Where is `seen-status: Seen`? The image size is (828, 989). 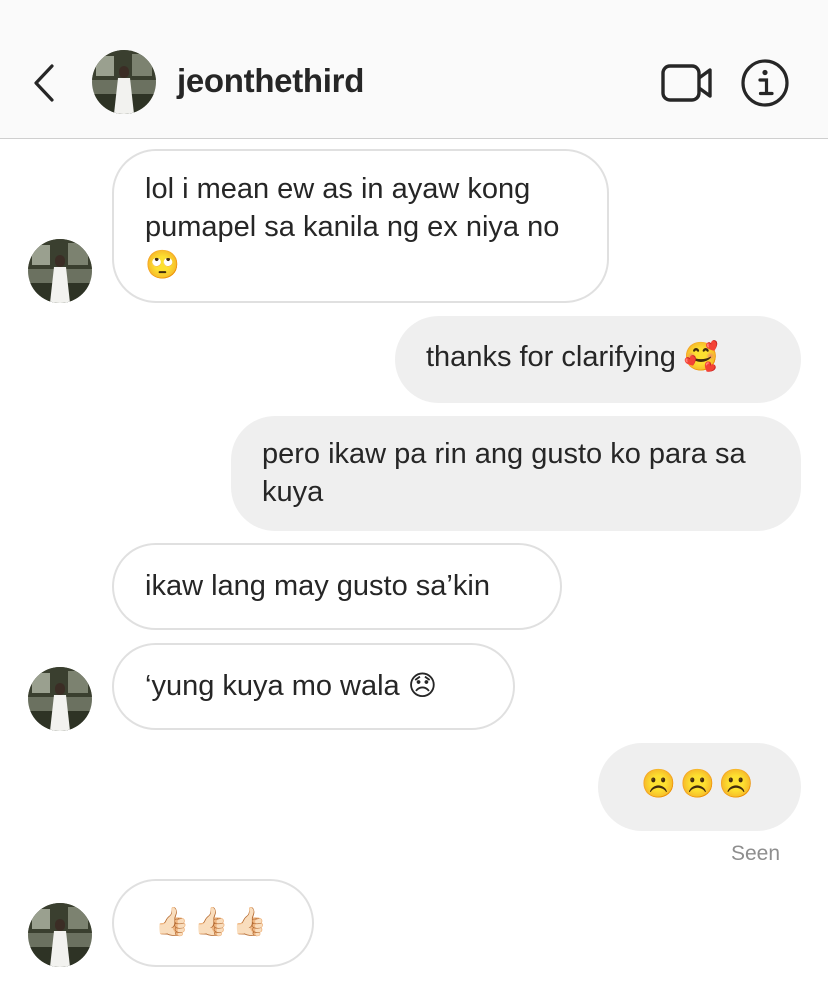
seen-status: Seen is located at coordinates (755, 853).